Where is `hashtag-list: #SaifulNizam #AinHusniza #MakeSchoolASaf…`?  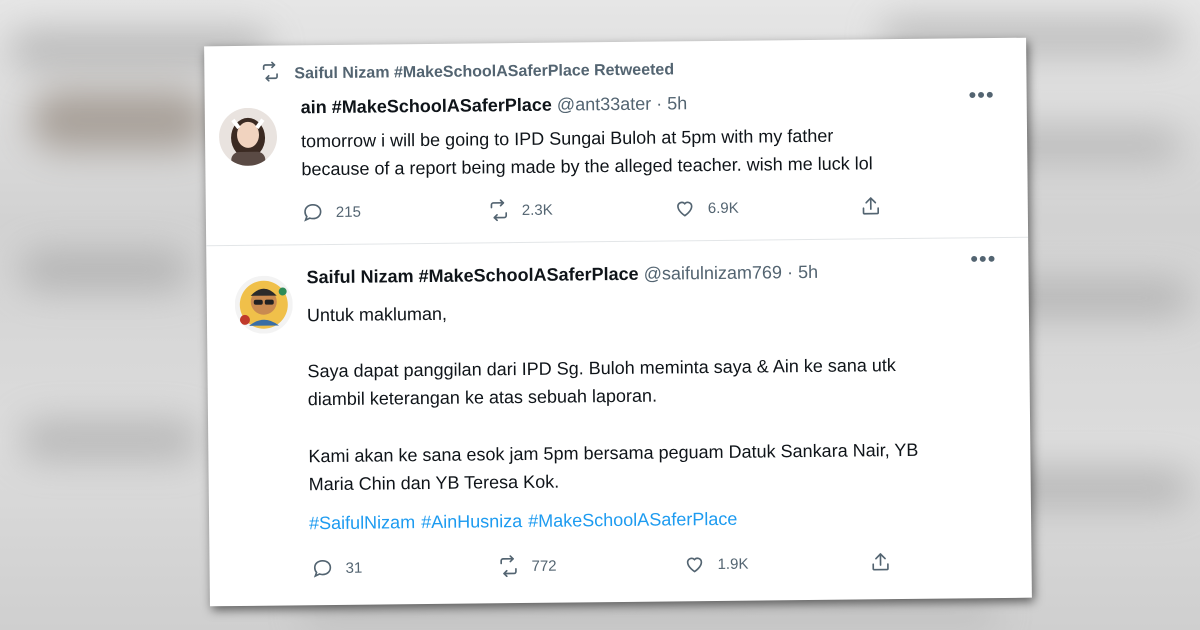
hashtag-list: #SaifulNizam #AinHusniza #MakeSchoolASaf… is located at coordinates (523, 521).